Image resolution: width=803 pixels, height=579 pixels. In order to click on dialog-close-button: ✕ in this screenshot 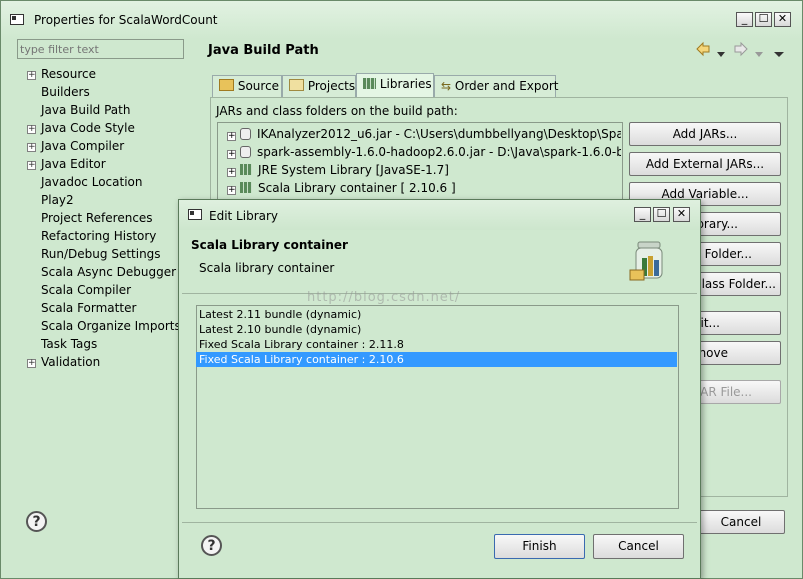, I will do `click(681, 214)`.